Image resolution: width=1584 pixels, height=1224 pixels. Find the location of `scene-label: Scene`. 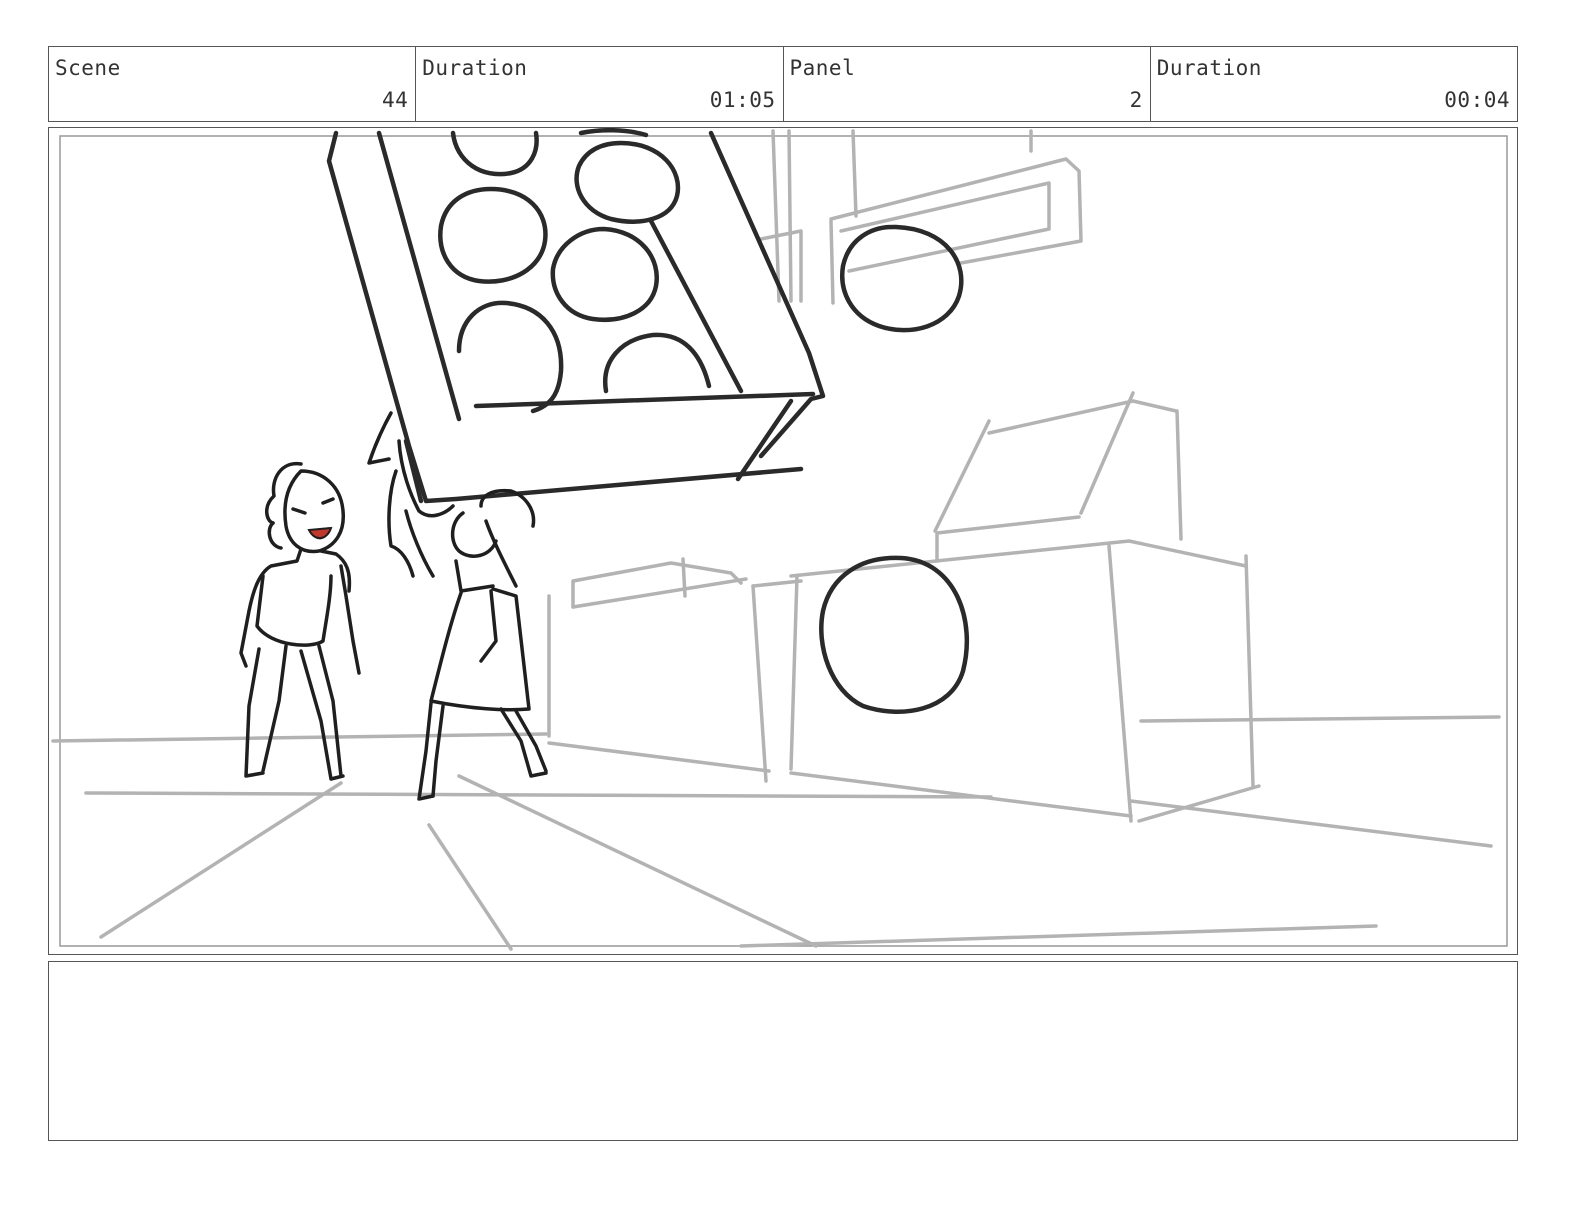

scene-label: Scene is located at coordinates (88, 68).